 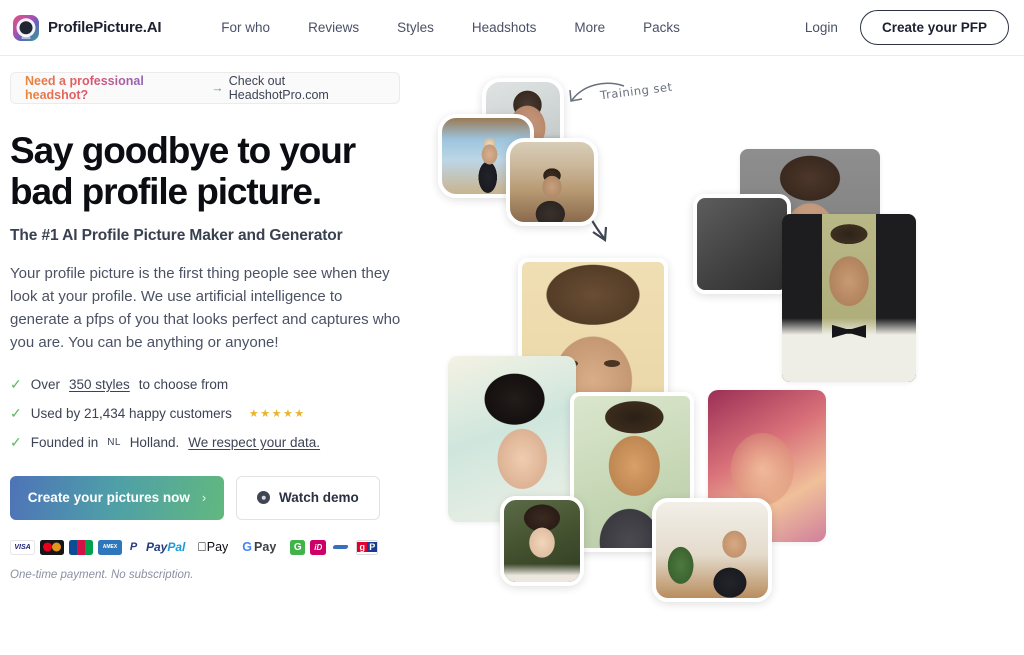 I want to click on feature-prefix: Over, so click(x=45, y=384).